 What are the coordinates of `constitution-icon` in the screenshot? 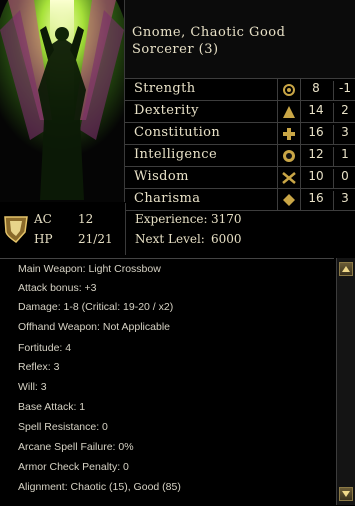 It's located at (289, 133).